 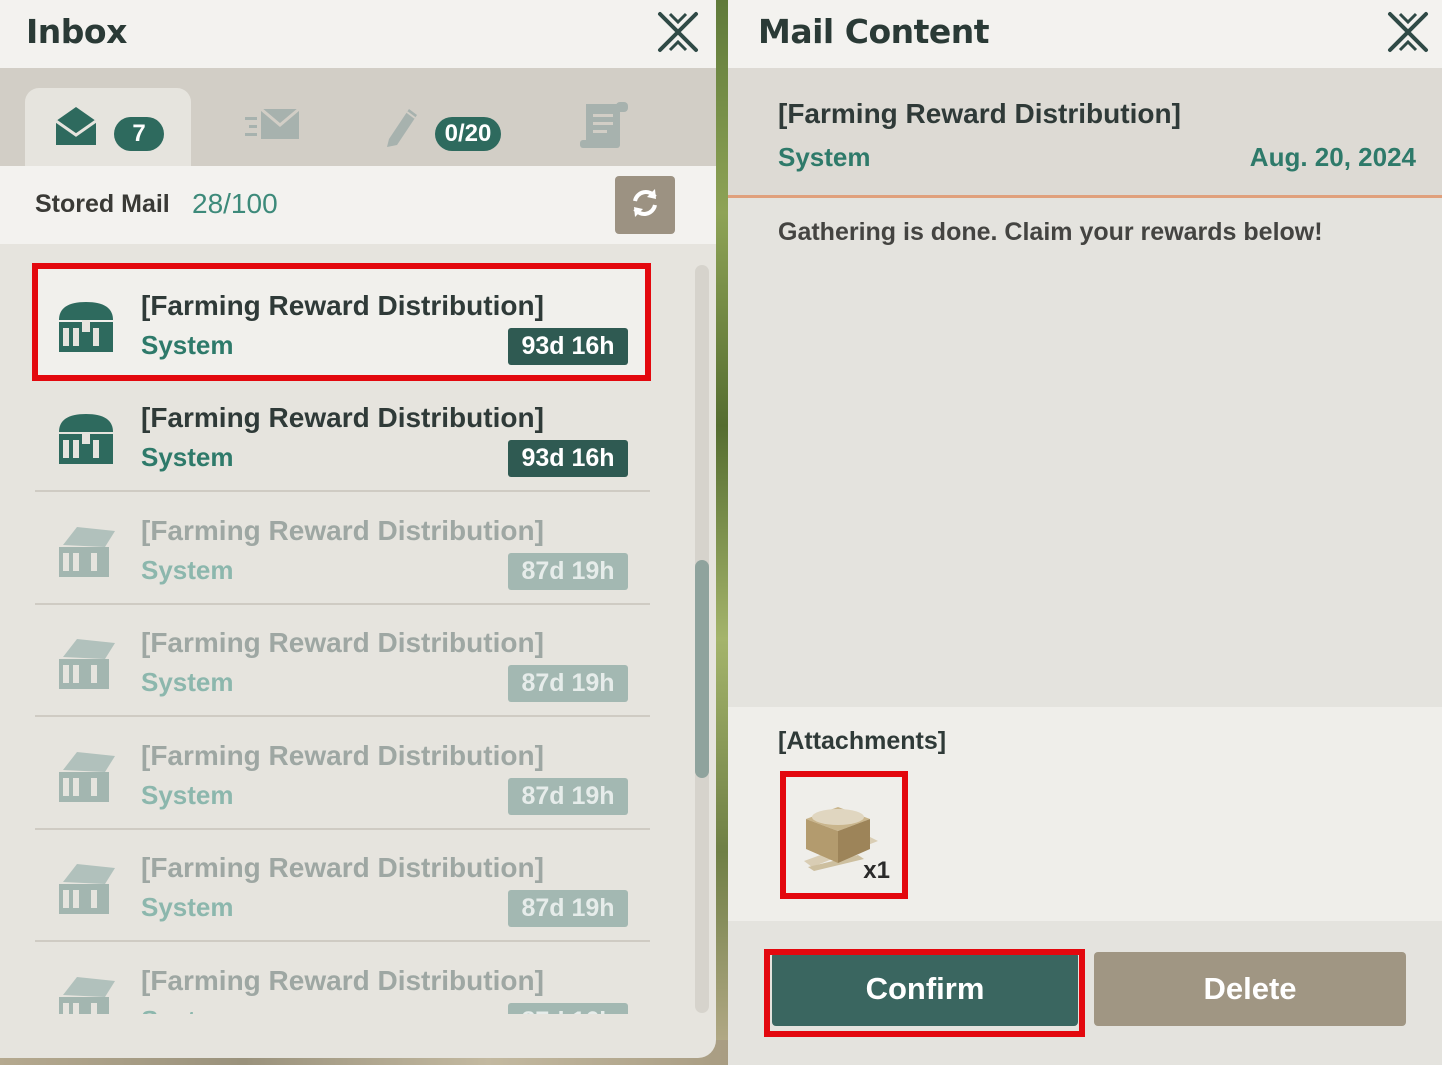 I want to click on tab-received: 7, so click(x=108, y=127).